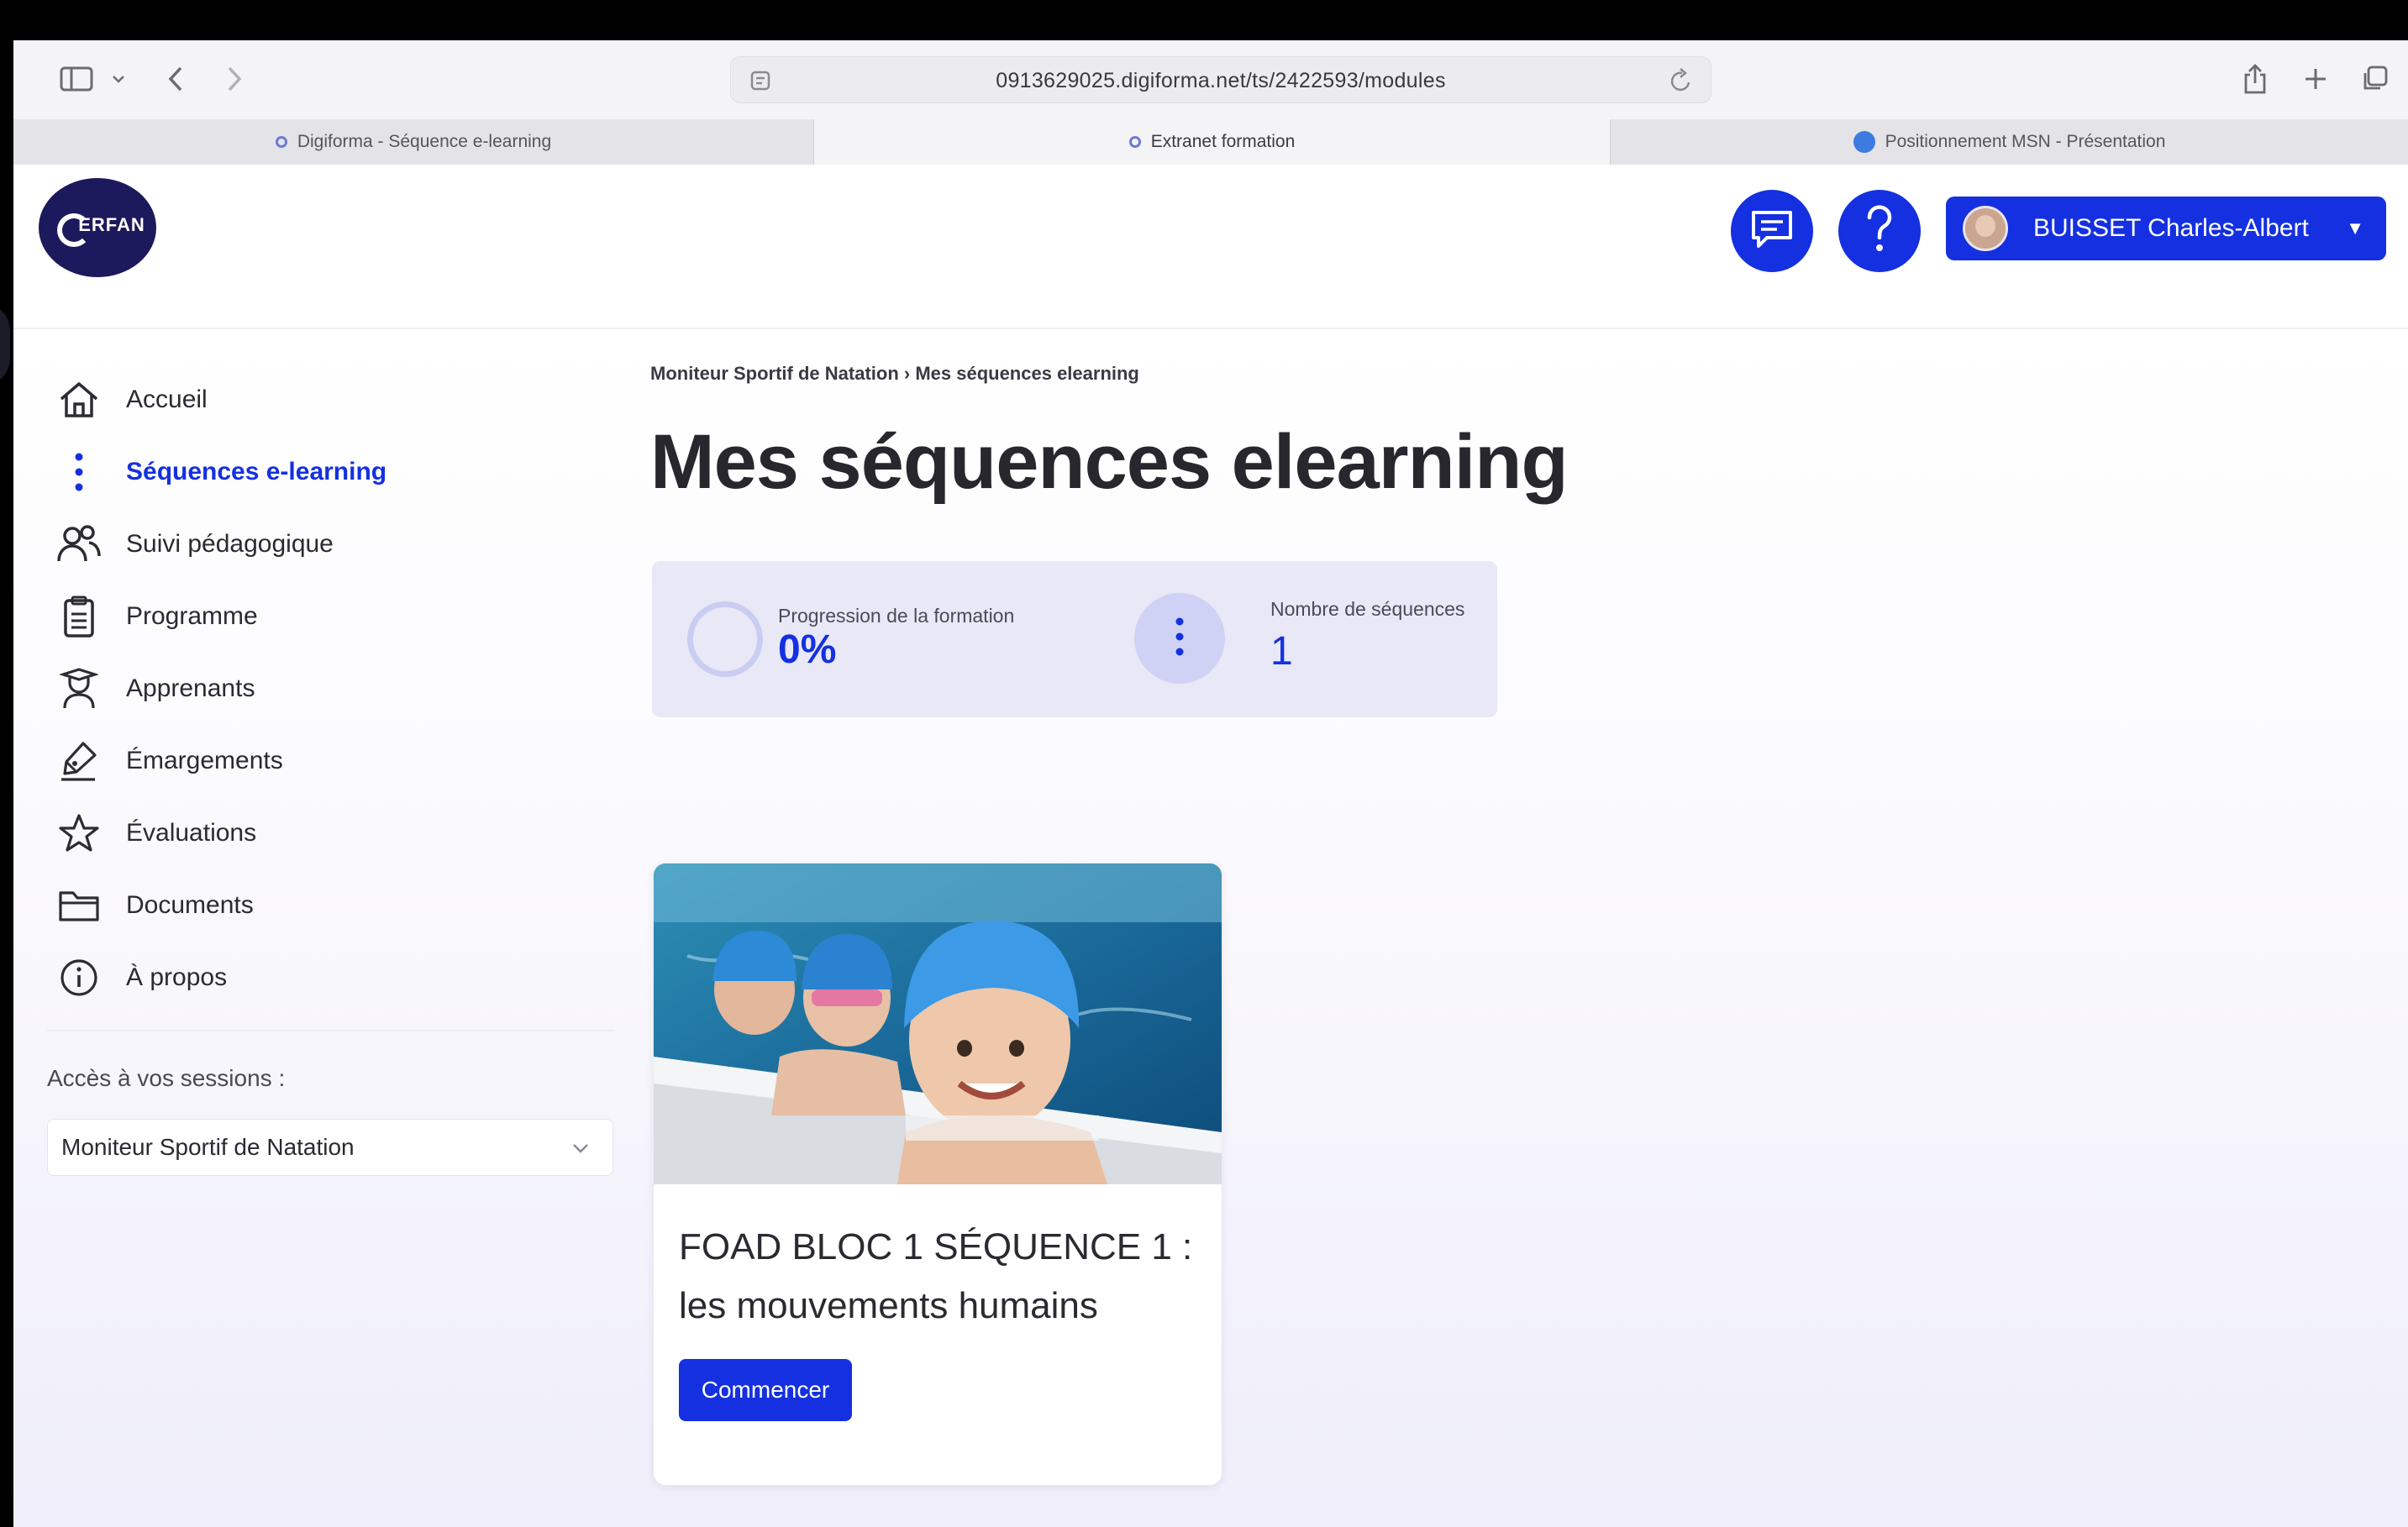 The image size is (2408, 1527). Describe the element at coordinates (2355, 228) in the screenshot. I see `caret-down-icon: ▼` at that location.